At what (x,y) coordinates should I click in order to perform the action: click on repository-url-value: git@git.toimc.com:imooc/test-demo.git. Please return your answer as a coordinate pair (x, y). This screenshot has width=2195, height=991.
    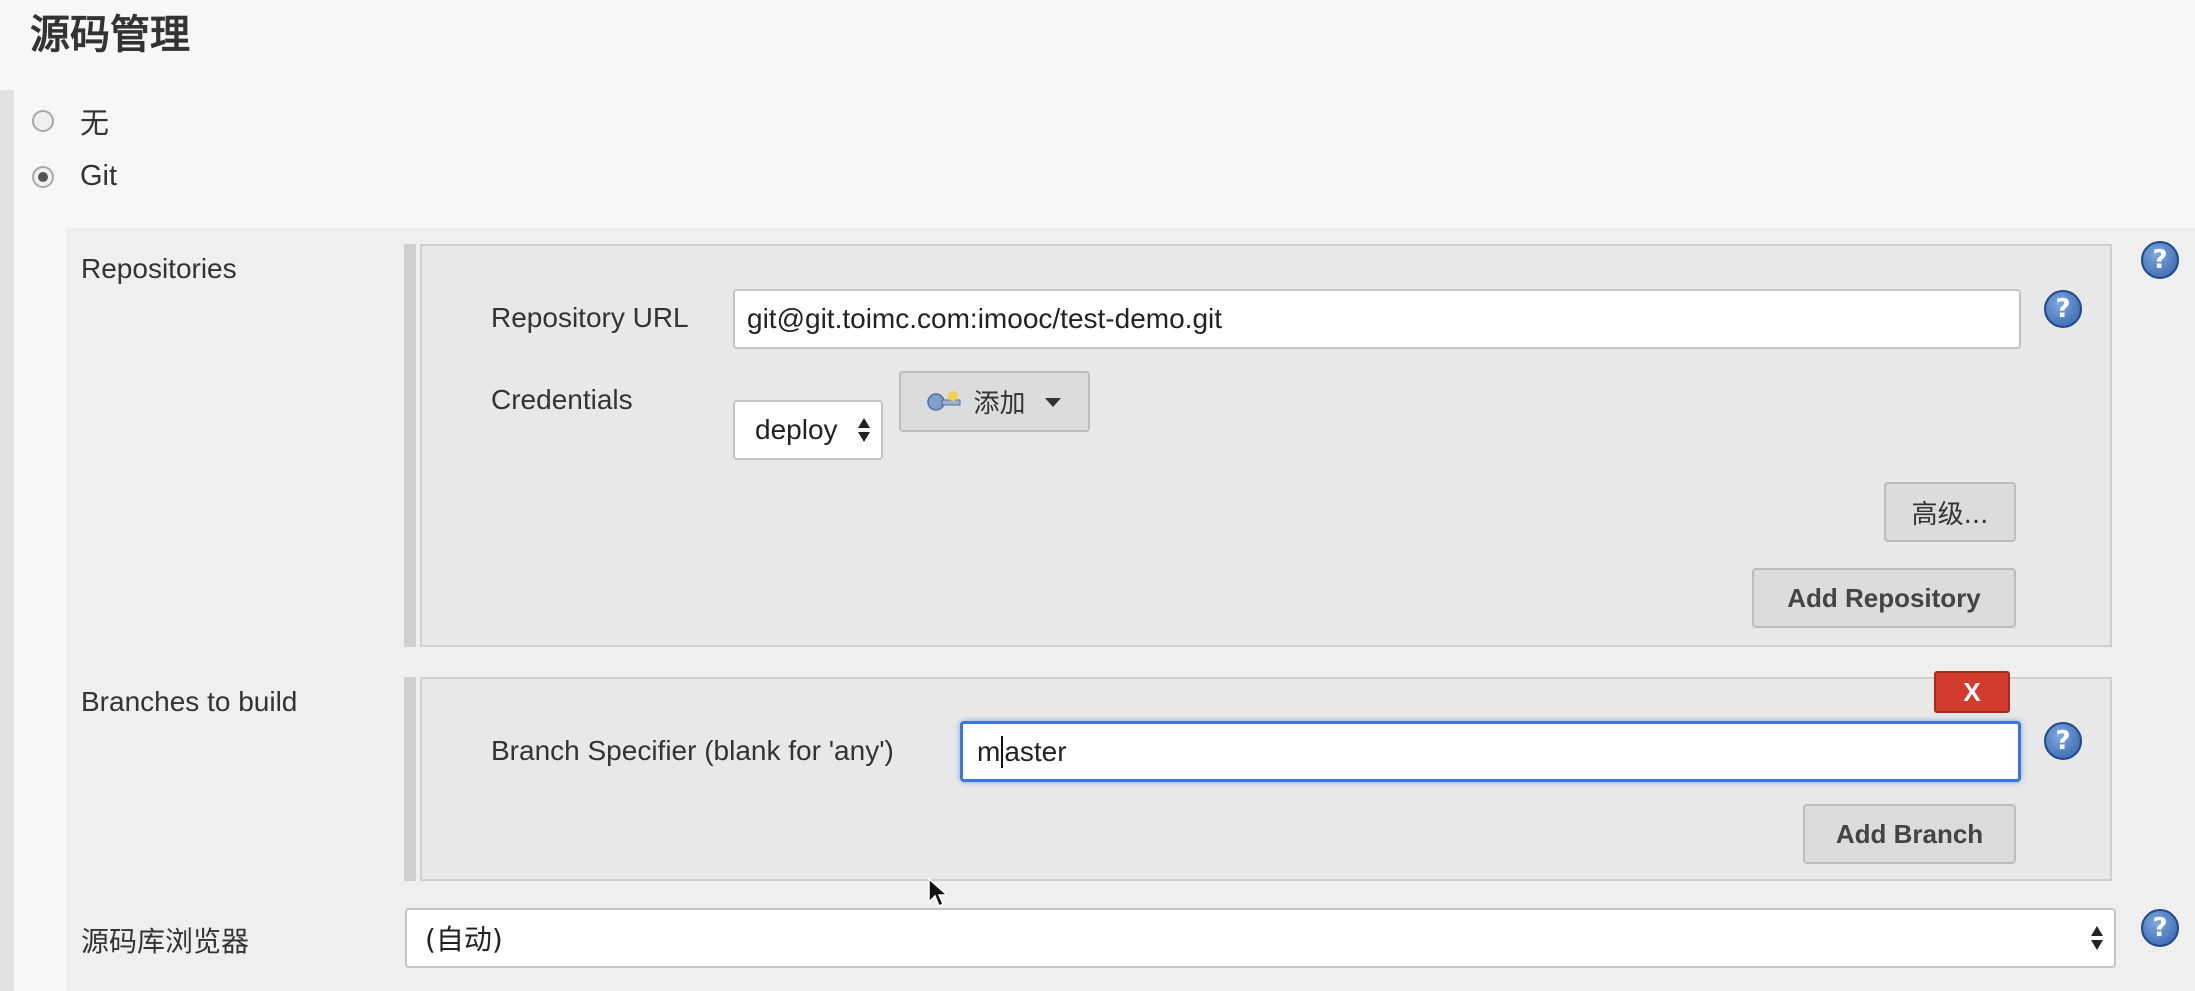
    Looking at the image, I should click on (985, 318).